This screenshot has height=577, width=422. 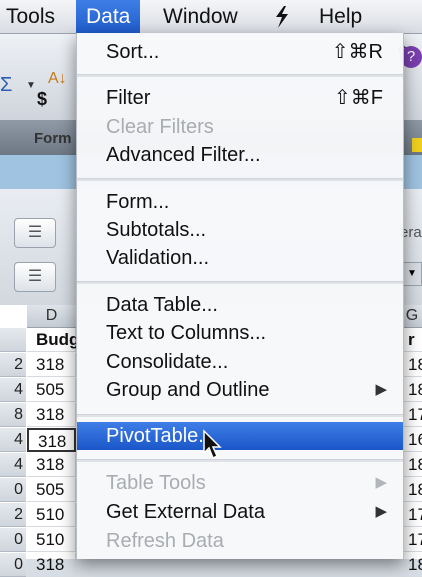 I want to click on autosum-icon: Σ, so click(x=6, y=85).